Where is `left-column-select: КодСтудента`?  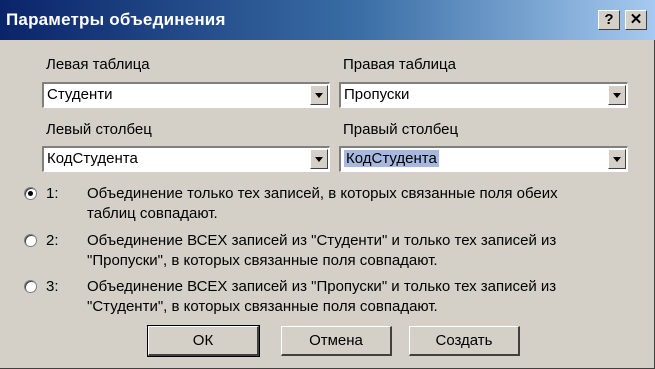
left-column-select: КодСтудента is located at coordinates (186, 159).